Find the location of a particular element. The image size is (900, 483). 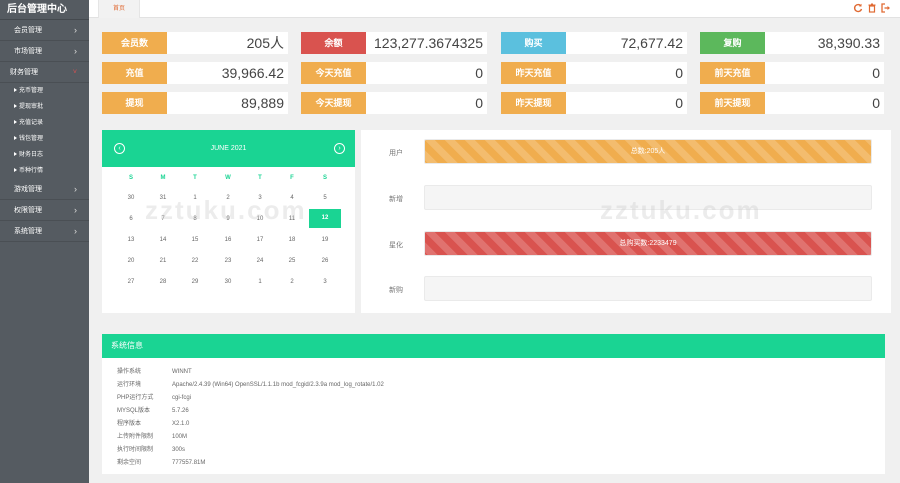

sidebar-sub-item: 币种行情 is located at coordinates (44, 171).